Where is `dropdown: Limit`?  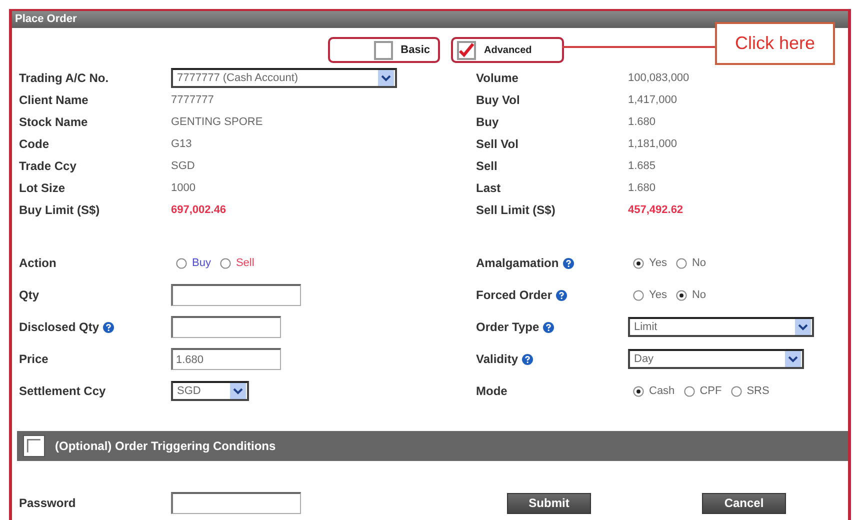 dropdown: Limit is located at coordinates (721, 327).